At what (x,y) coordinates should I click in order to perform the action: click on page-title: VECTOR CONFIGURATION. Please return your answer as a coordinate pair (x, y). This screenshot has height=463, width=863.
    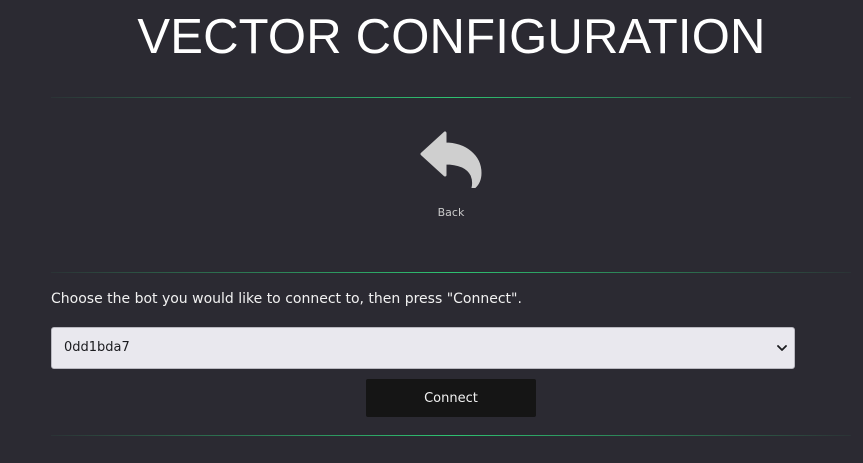
    Looking at the image, I should click on (451, 37).